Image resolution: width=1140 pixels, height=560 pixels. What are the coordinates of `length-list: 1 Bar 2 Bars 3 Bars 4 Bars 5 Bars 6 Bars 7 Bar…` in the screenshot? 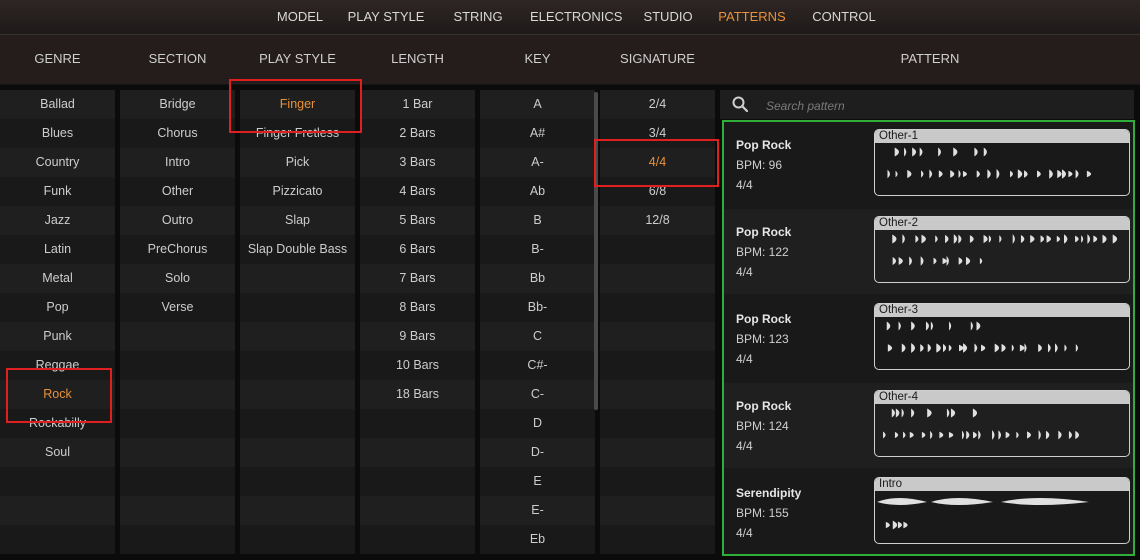 It's located at (417, 322).